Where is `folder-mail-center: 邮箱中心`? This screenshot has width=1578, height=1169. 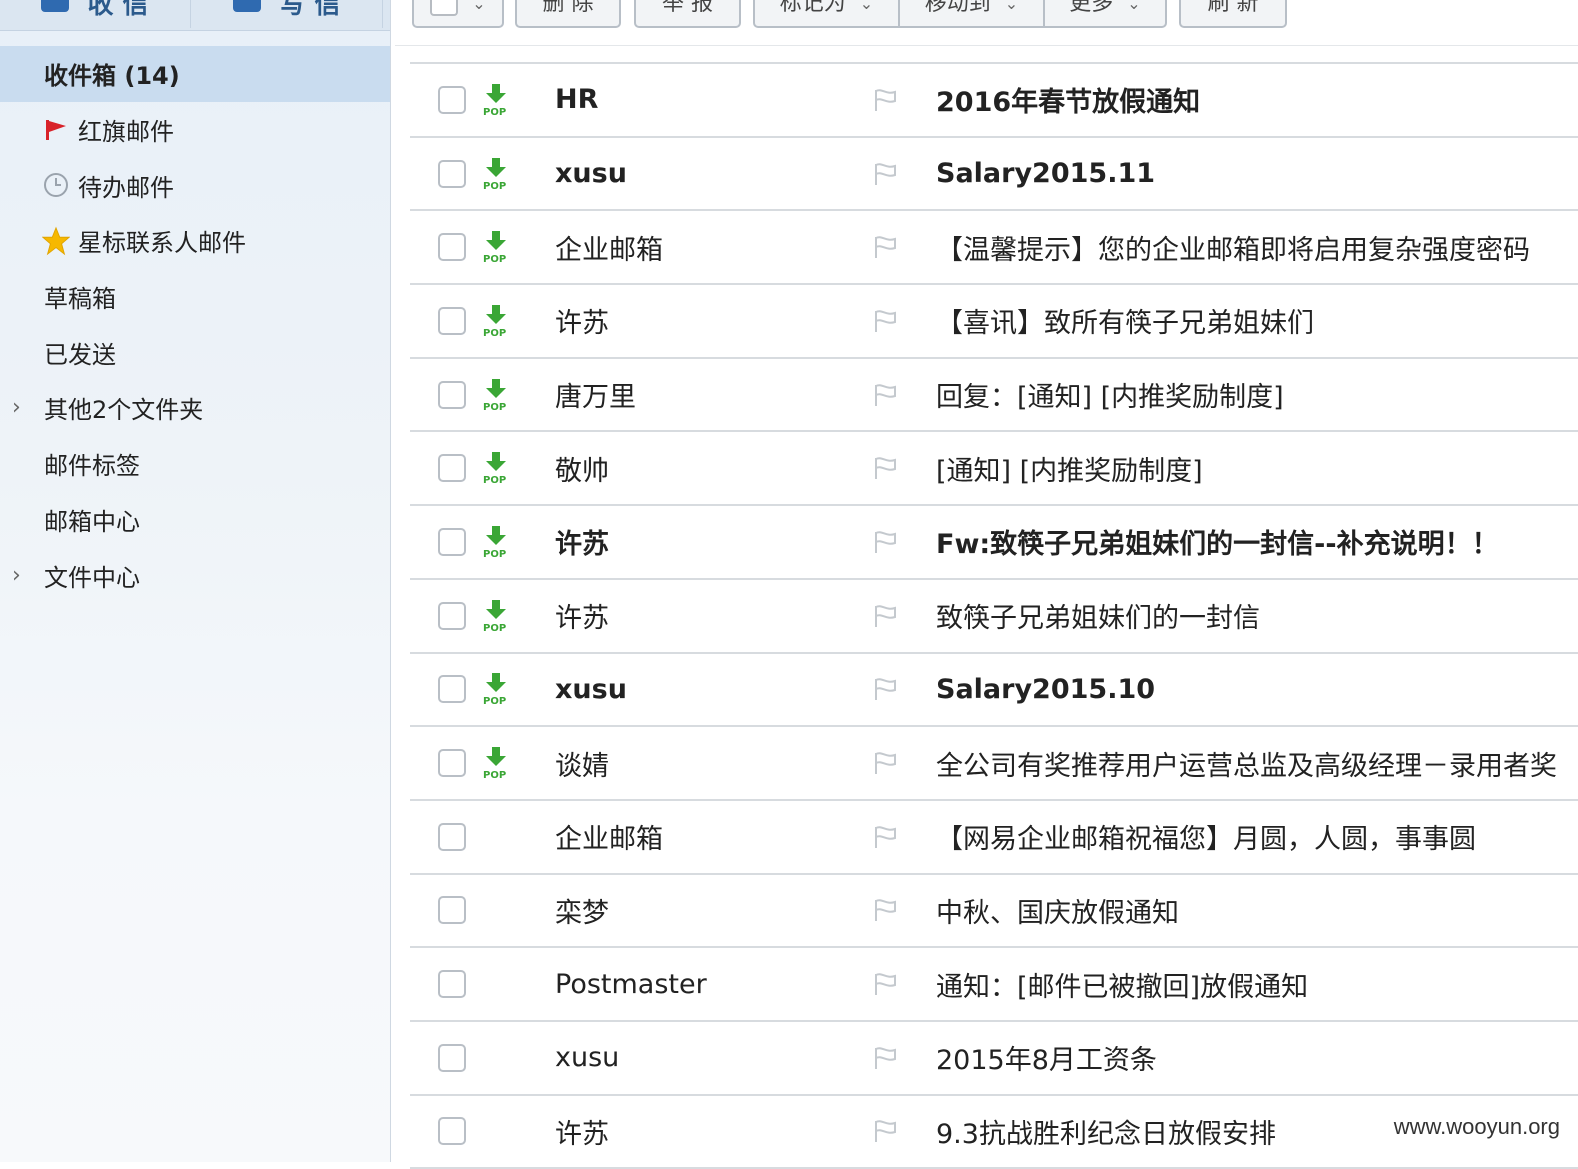 folder-mail-center: 邮箱中心 is located at coordinates (195, 520).